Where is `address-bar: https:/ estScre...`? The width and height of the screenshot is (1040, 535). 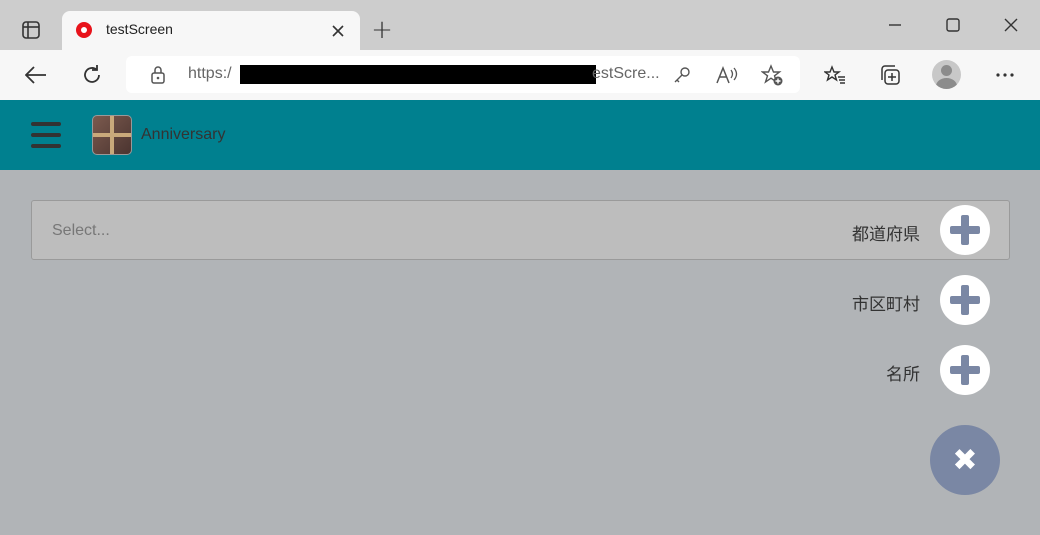
address-bar: https:/ estScre... is located at coordinates (463, 74).